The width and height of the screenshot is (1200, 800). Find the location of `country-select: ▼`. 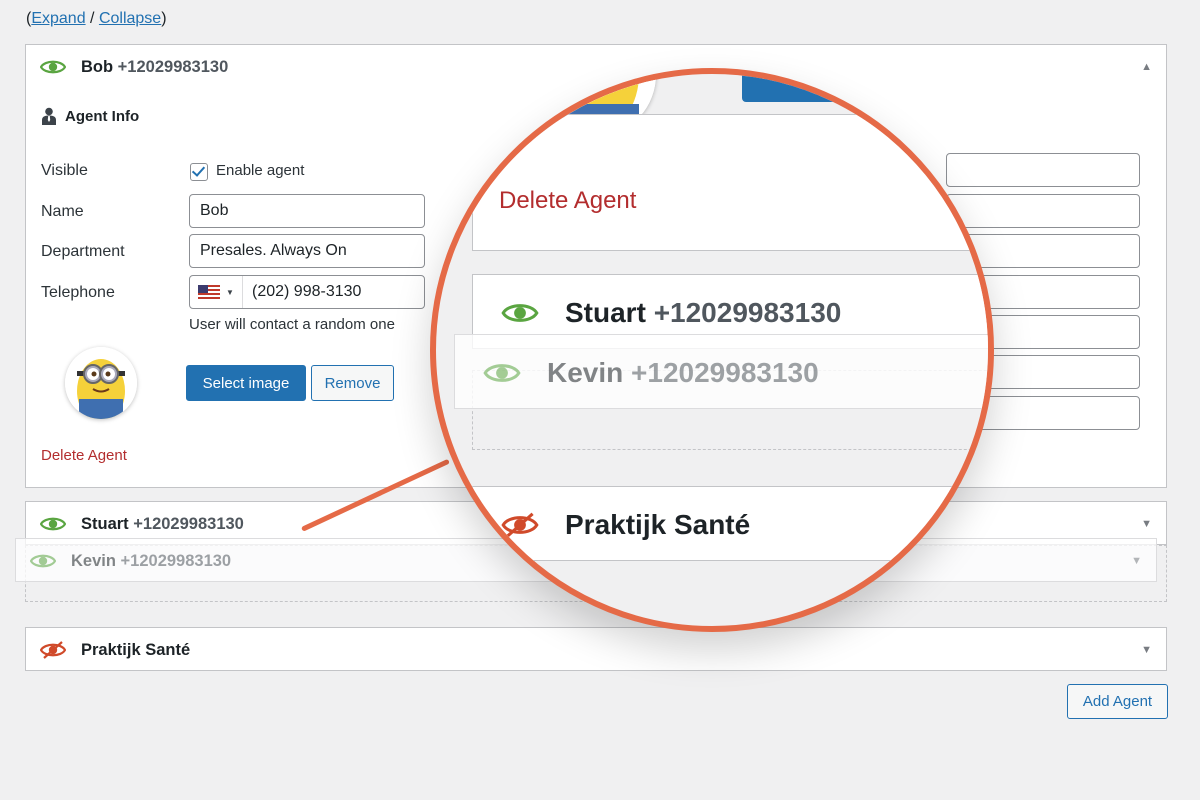

country-select: ▼ is located at coordinates (216, 292).